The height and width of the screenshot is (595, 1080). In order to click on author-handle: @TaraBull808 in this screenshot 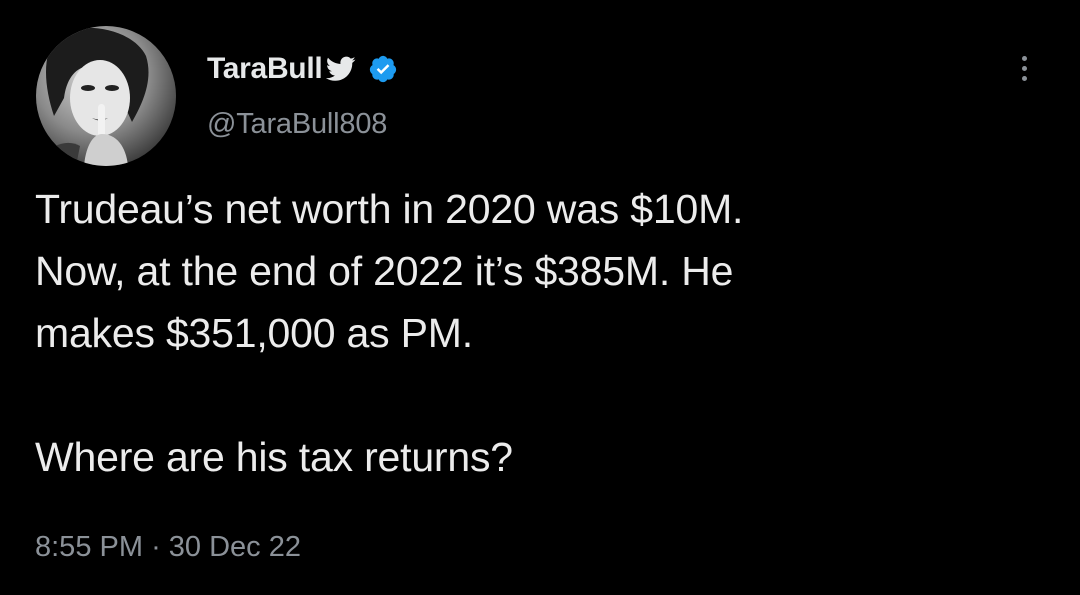, I will do `click(297, 124)`.